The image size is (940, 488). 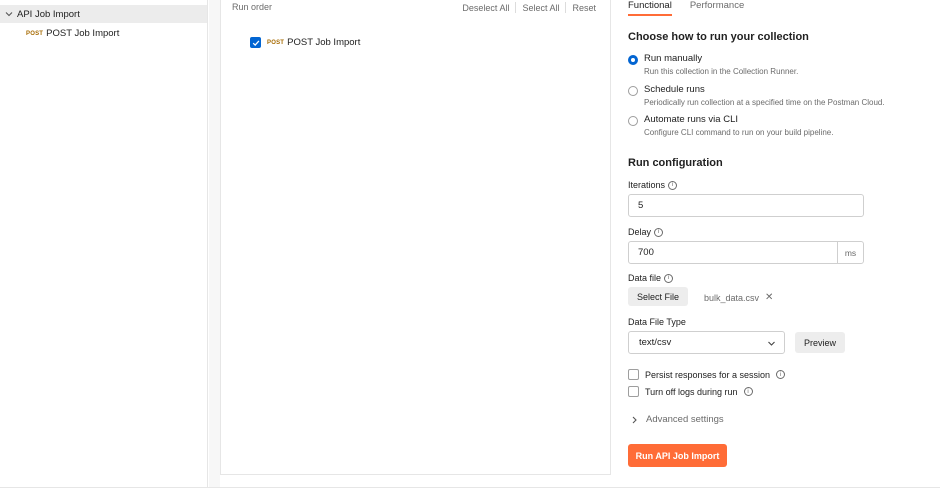 I want to click on turn-off-logs-row: Turn off logs during run i, so click(x=690, y=391).